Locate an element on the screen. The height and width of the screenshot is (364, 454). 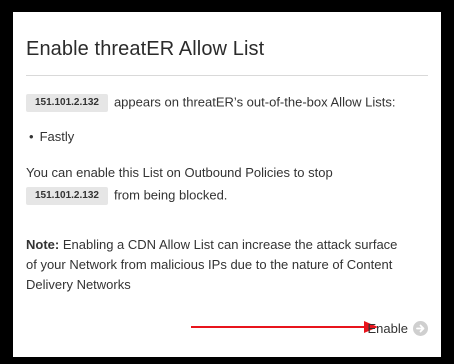
title-divider is located at coordinates (227, 75).